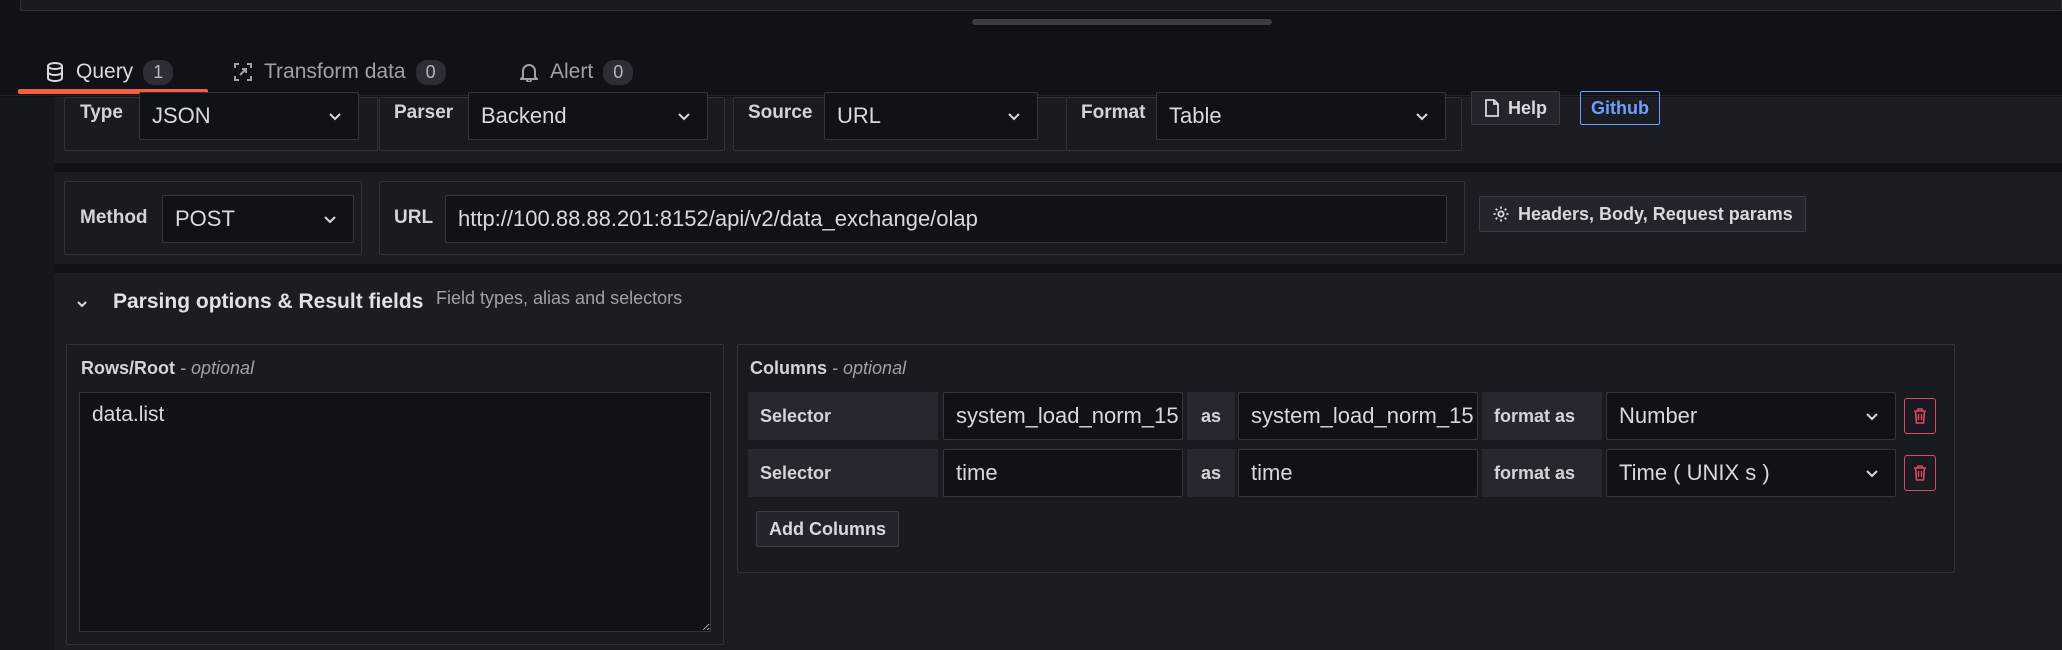  I want to click on selector-input-value: system_load_norm_15, so click(1067, 415).